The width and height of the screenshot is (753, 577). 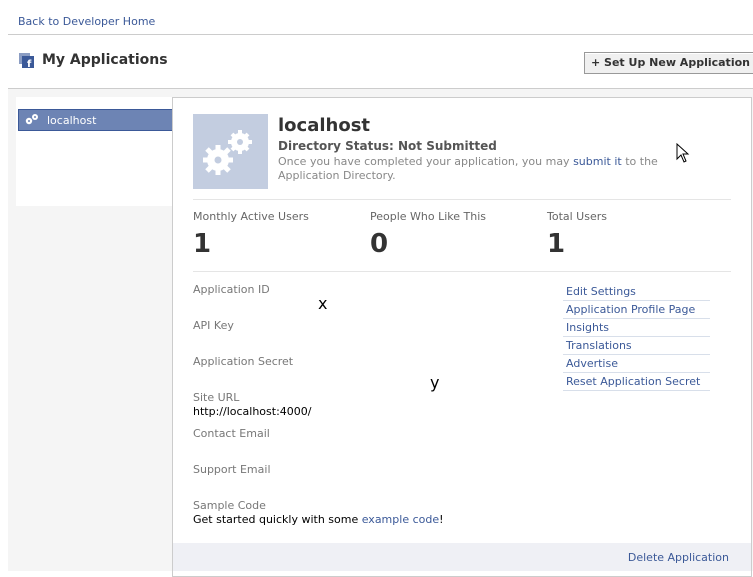 I want to click on mouse-cursor-icon, so click(x=683, y=153).